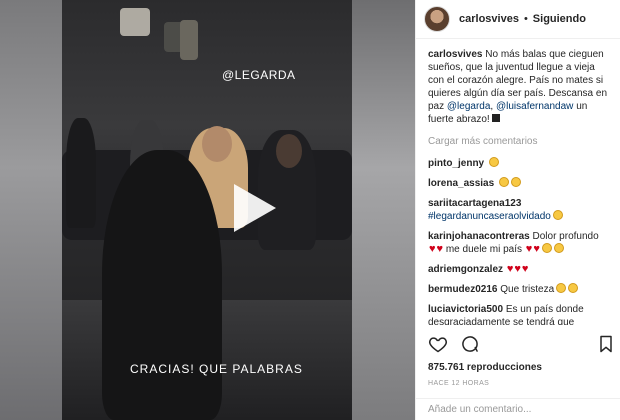  I want to click on video-blur-left, so click(31, 210).